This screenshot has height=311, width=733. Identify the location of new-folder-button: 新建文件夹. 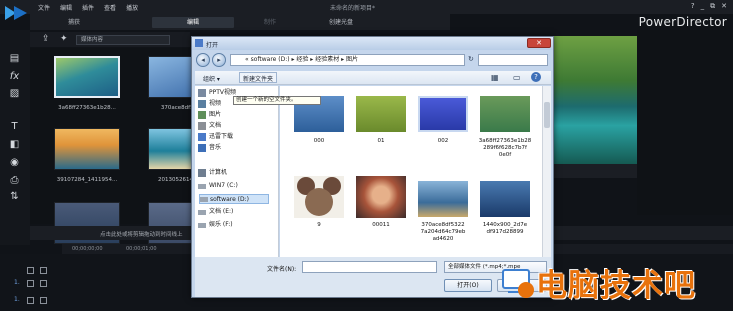
(258, 77).